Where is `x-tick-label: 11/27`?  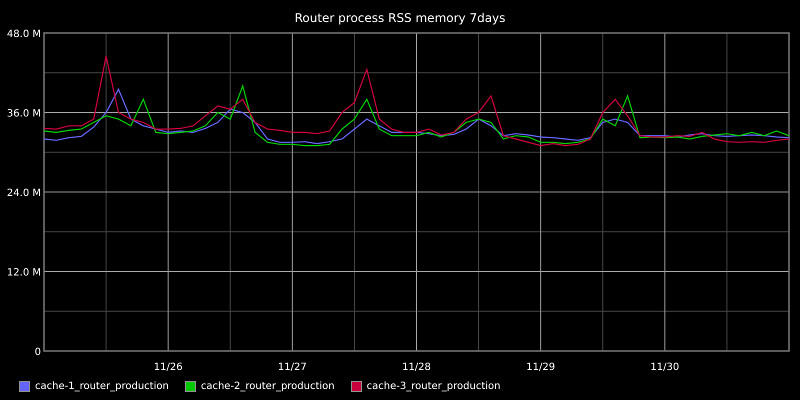 x-tick-label: 11/27 is located at coordinates (292, 367).